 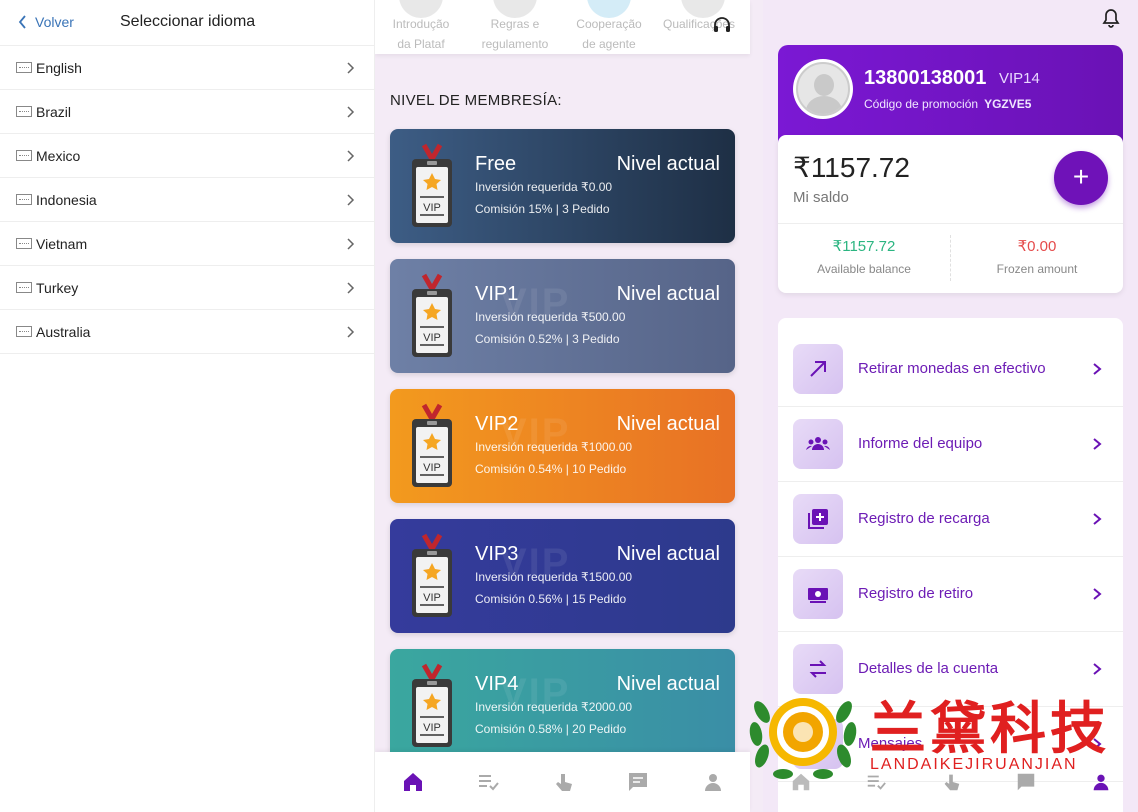 I want to click on menu-item-label: Retirar monedas en efectivo, so click(x=952, y=368).